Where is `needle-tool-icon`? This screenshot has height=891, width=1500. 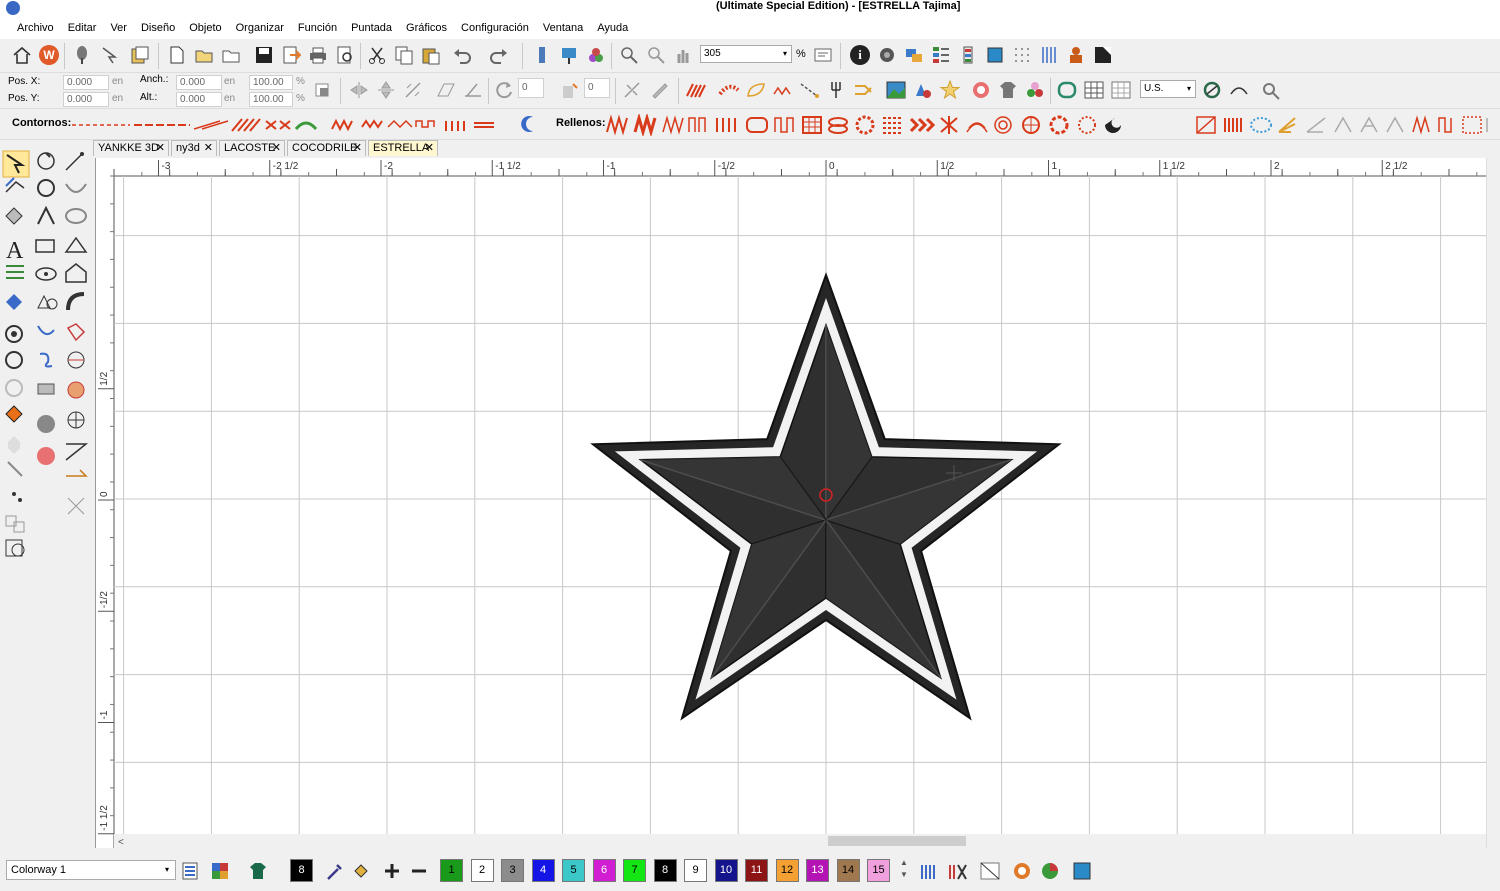
needle-tool-icon is located at coordinates (15, 469).